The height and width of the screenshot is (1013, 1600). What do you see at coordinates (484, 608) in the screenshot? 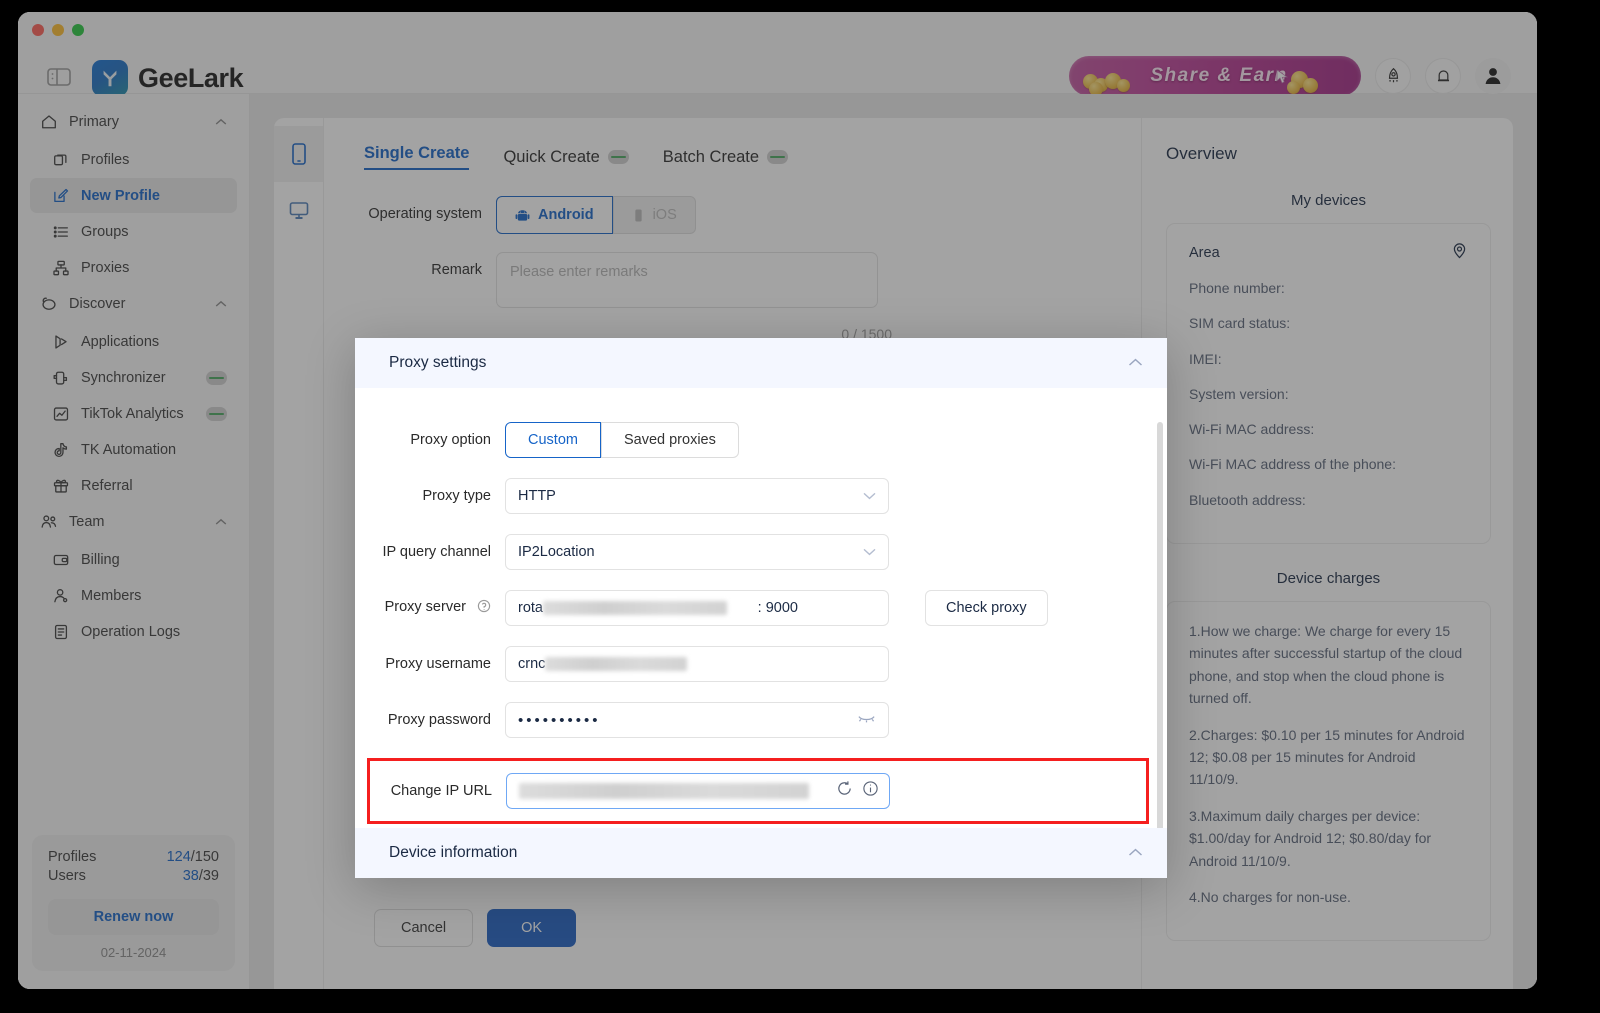
I see `help-icon` at bounding box center [484, 608].